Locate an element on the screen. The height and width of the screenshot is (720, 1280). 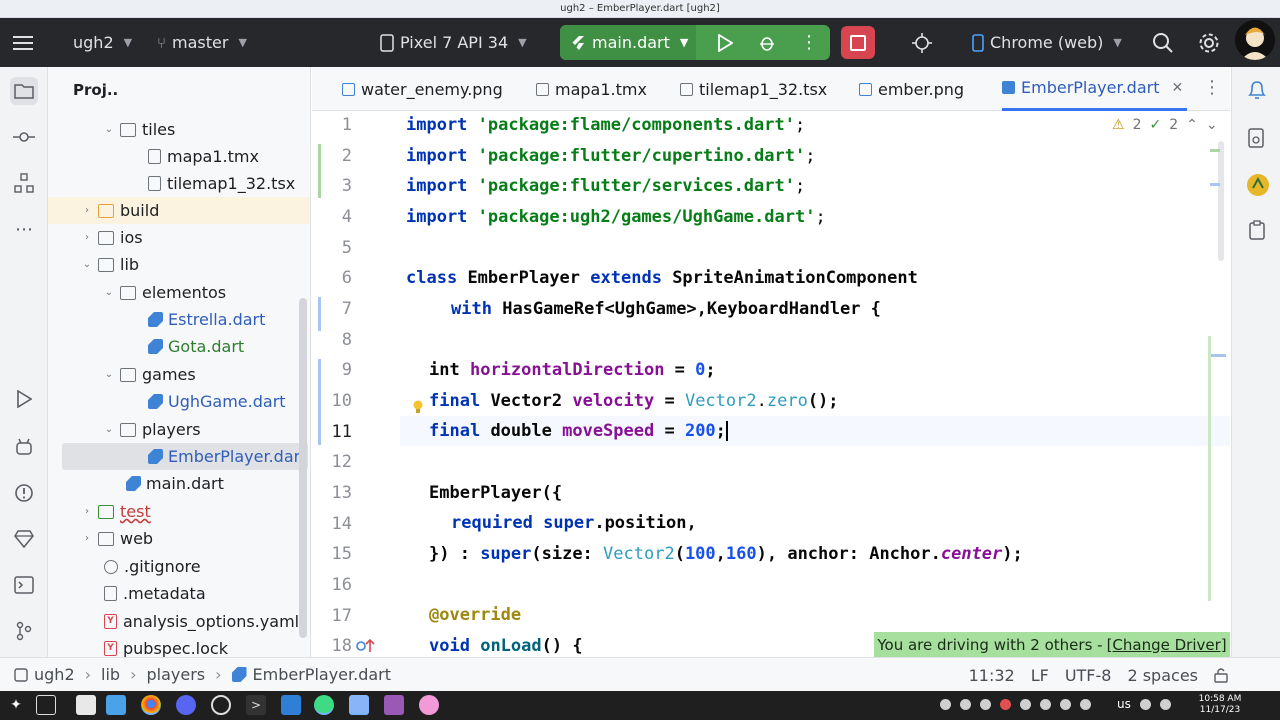
tab-ember-player: EmberPlayer.dart ✕ is located at coordinates (1095, 89).